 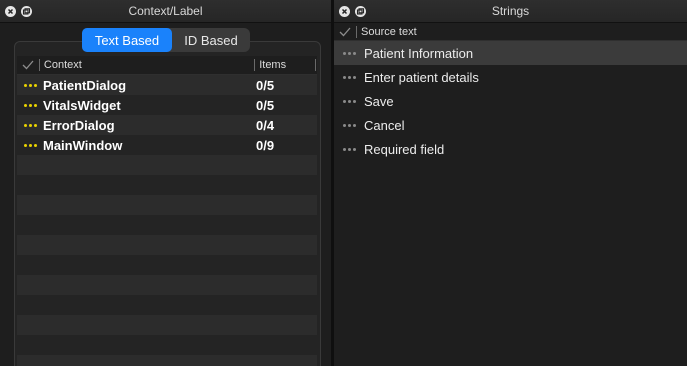 I want to click on source-text: Enter patient details, so click(x=421, y=77).